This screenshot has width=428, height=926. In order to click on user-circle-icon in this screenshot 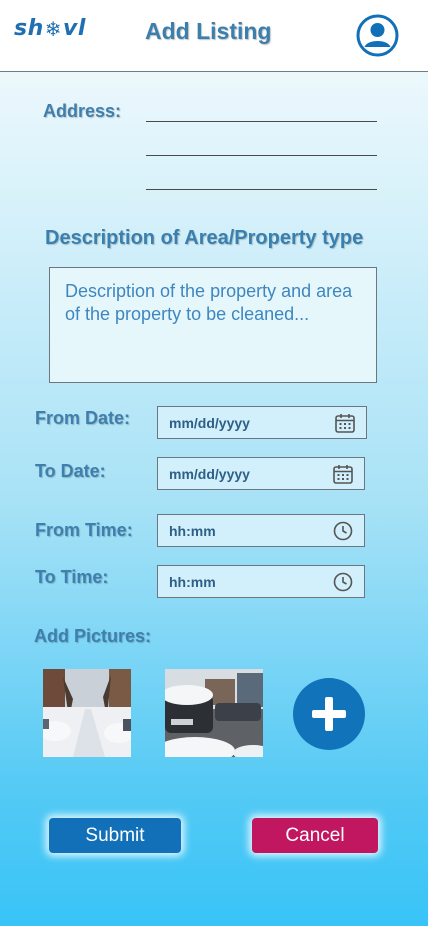, I will do `click(377, 35)`.